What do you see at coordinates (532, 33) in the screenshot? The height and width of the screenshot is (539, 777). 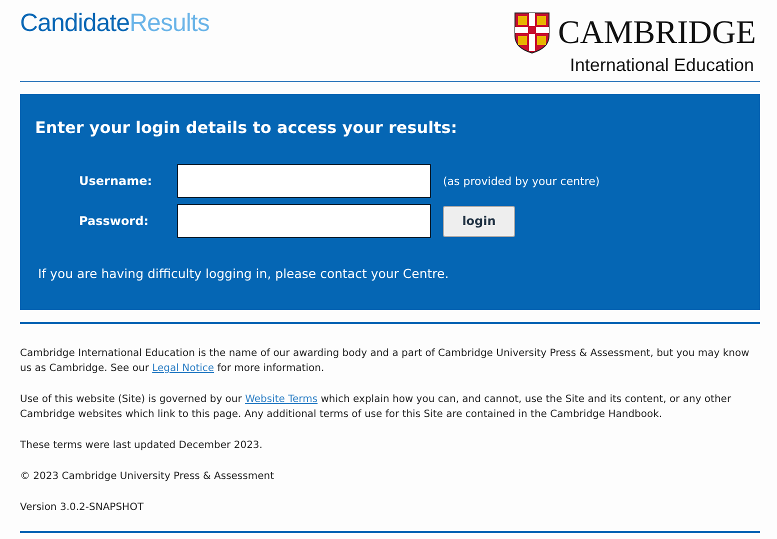 I see `crest-icon` at bounding box center [532, 33].